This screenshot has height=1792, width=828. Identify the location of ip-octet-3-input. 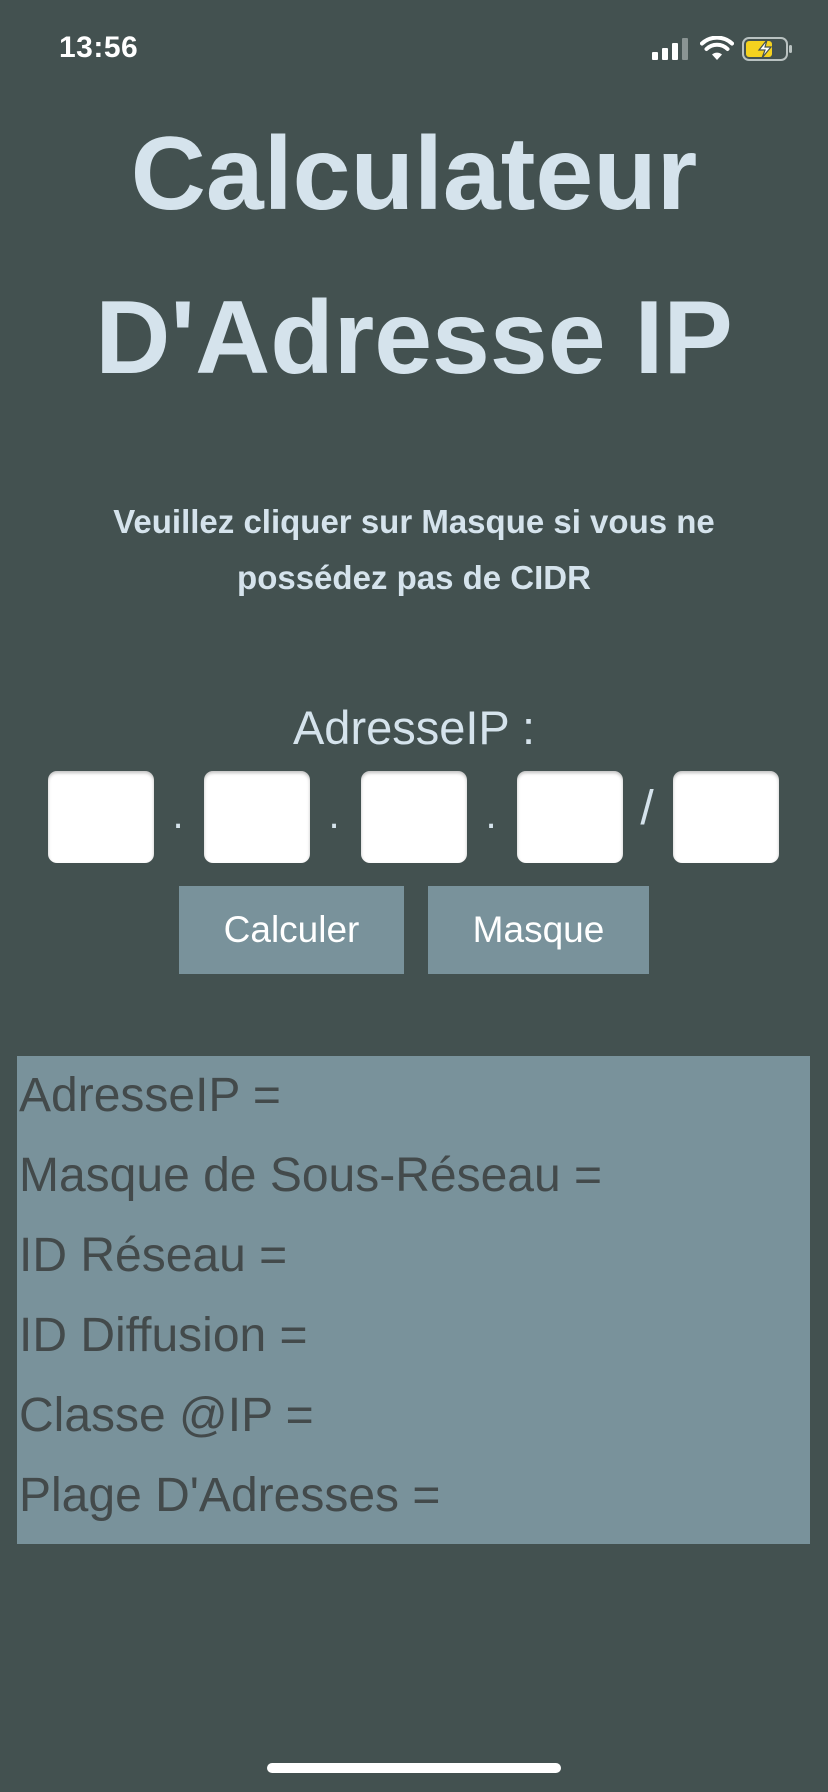
(414, 817).